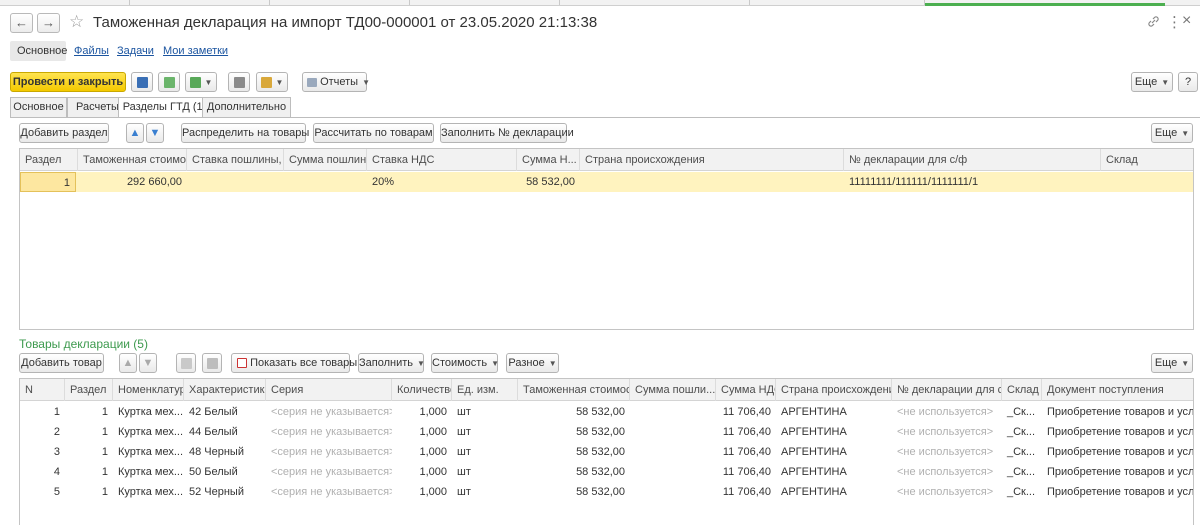  What do you see at coordinates (48, 23) in the screenshot?
I see `forward-button: →` at bounding box center [48, 23].